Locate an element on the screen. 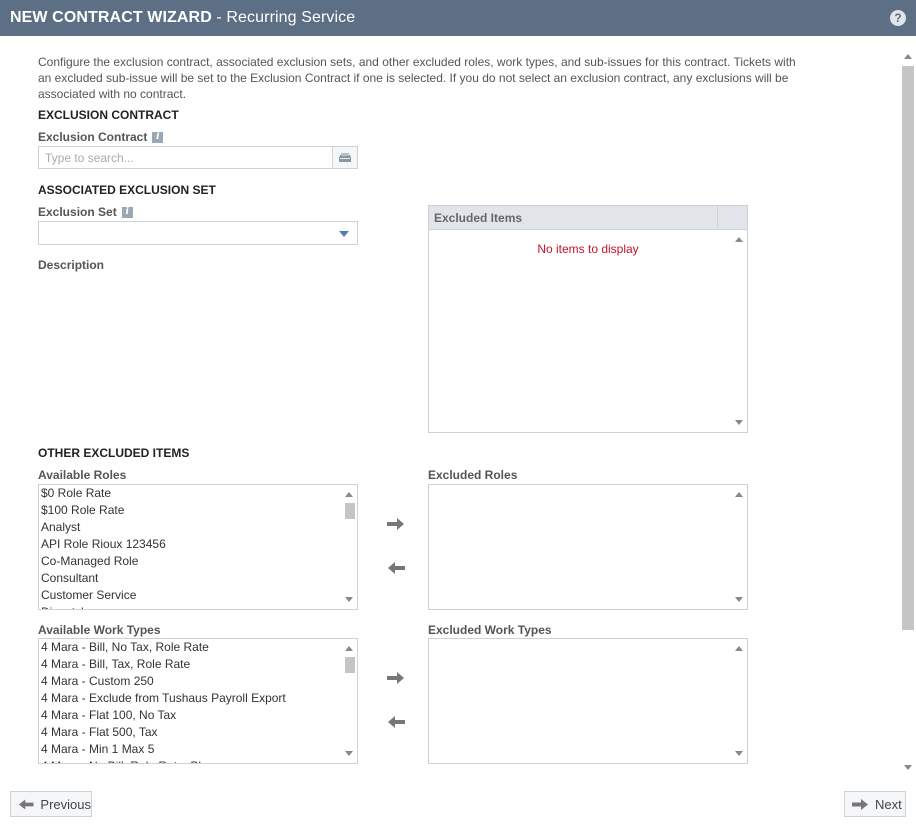 Image resolution: width=916 pixels, height=828 pixels. exclusion-contract-input is located at coordinates (186, 157).